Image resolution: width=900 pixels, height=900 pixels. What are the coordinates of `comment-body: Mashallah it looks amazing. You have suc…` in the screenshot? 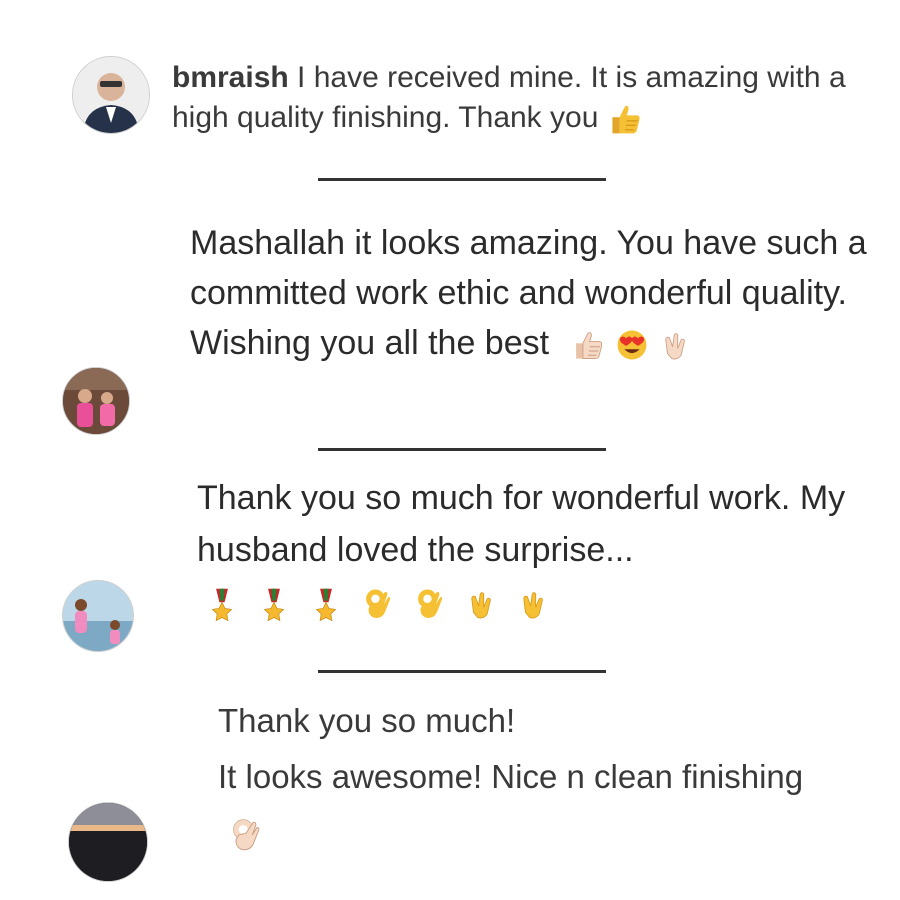 It's located at (528, 293).